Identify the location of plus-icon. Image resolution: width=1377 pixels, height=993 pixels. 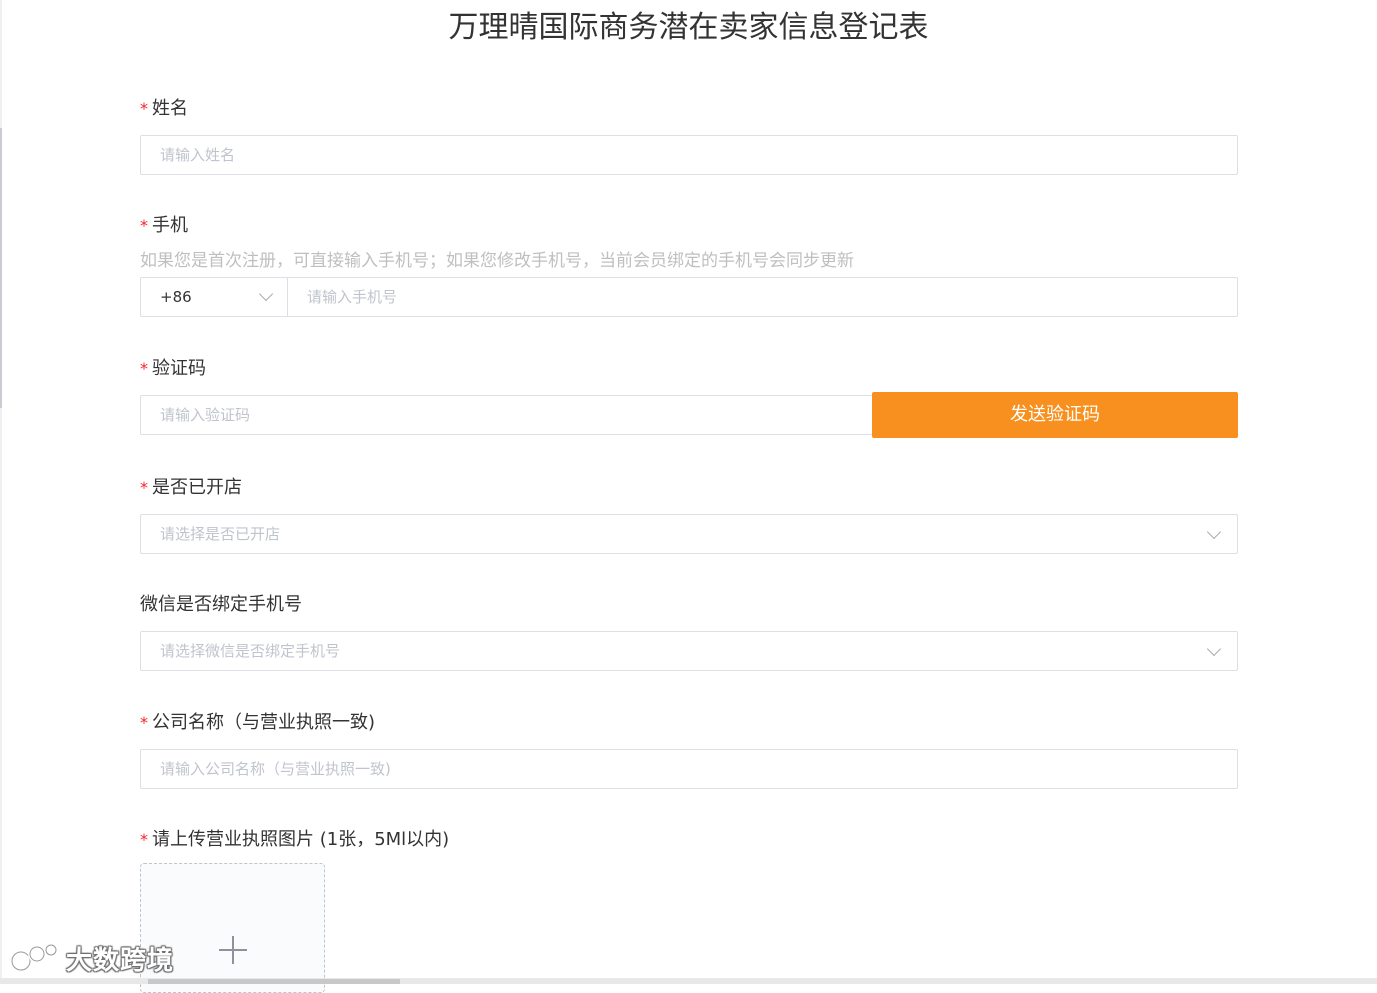
(233, 950).